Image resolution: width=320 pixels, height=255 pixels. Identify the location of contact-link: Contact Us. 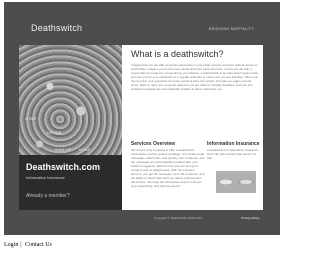
(38, 245).